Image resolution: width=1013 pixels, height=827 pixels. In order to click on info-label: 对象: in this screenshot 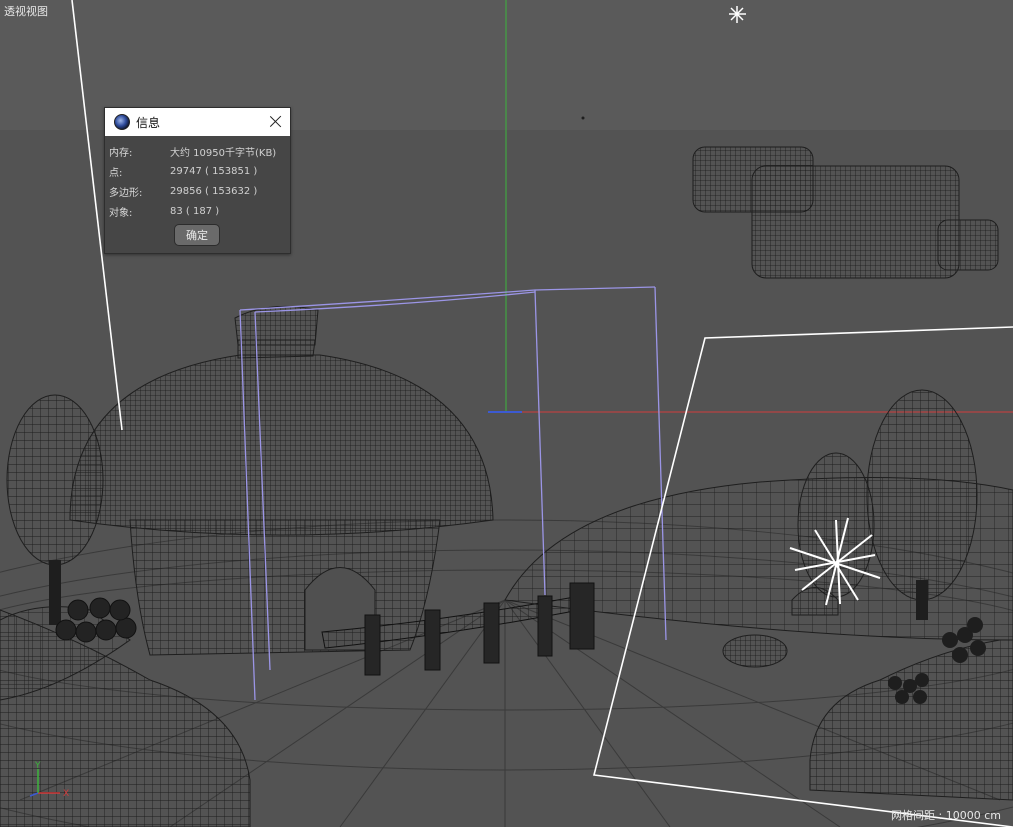, I will do `click(121, 213)`.